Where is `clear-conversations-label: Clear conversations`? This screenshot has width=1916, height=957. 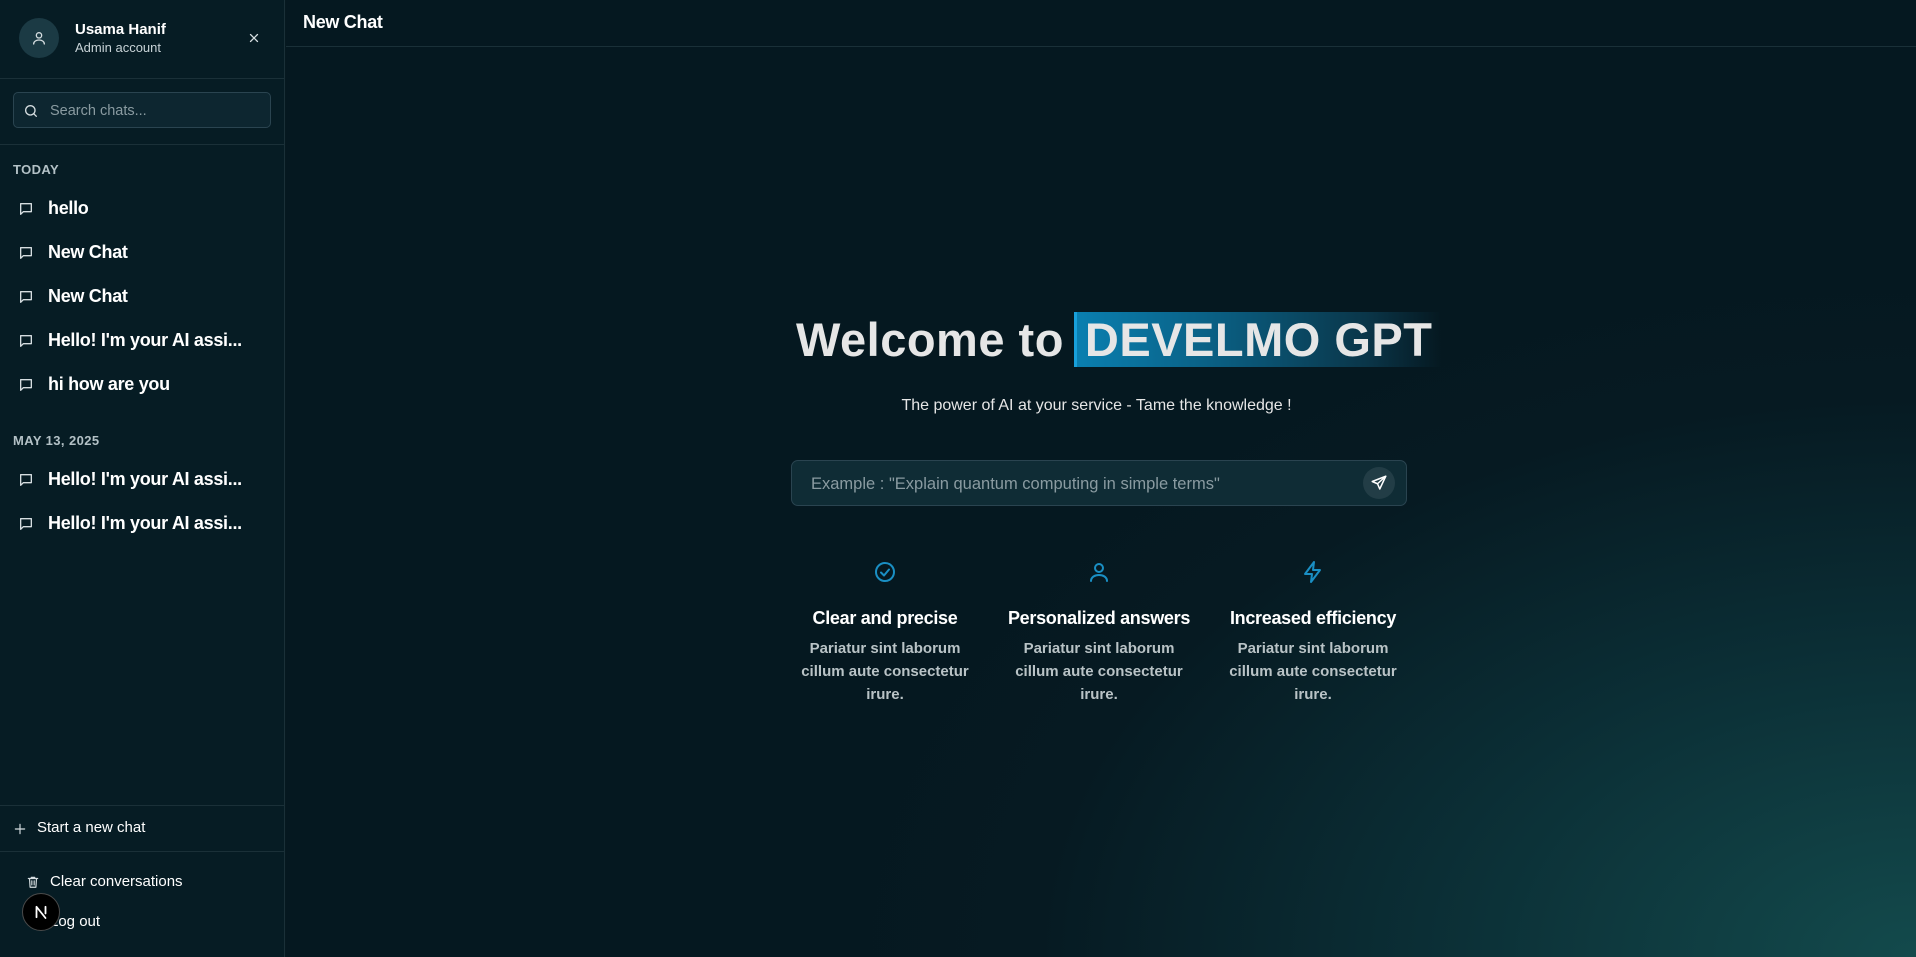 clear-conversations-label: Clear conversations is located at coordinates (116, 881).